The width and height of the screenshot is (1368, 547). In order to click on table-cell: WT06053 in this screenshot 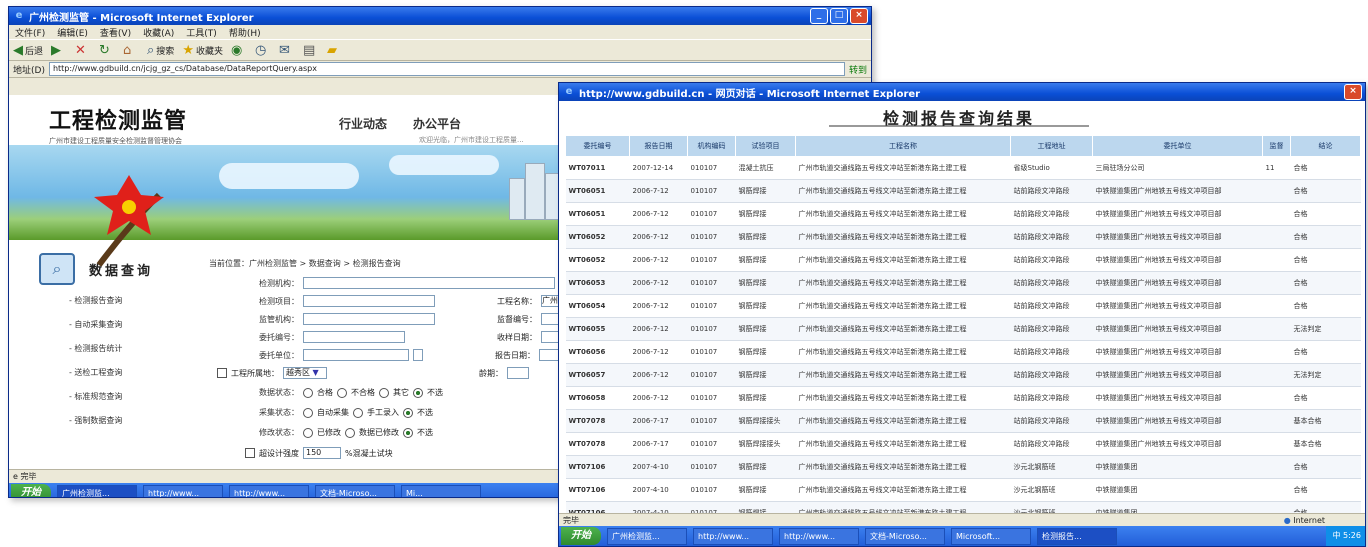, I will do `click(597, 283)`.